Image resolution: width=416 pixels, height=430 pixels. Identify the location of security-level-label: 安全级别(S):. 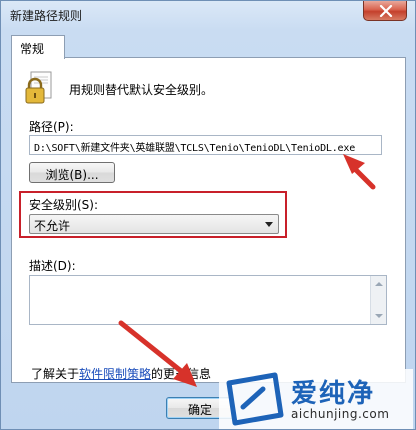
(64, 205).